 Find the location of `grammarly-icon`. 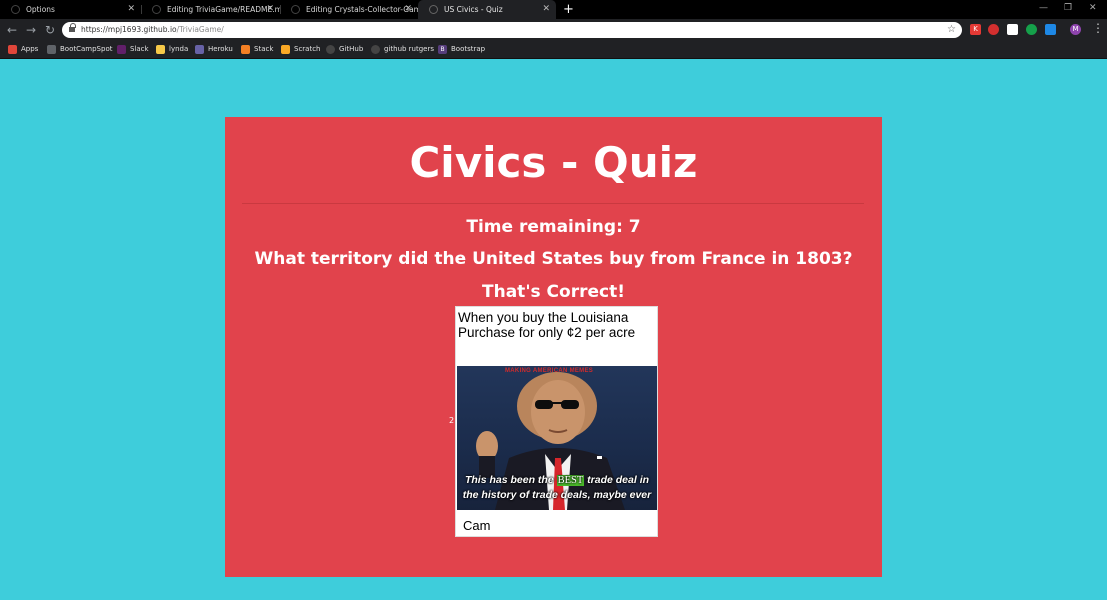

grammarly-icon is located at coordinates (1031, 29).